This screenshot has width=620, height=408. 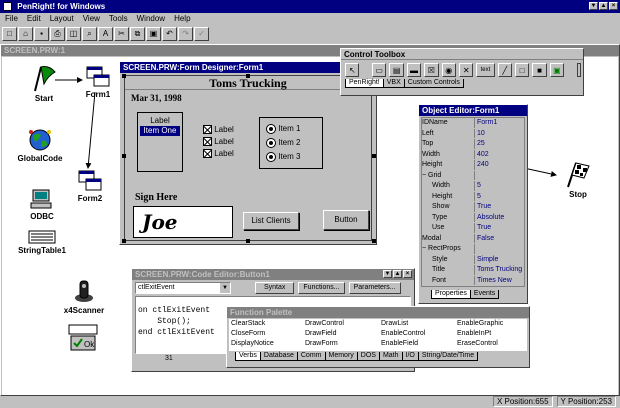 I want to click on start-node: Start, so click(x=44, y=83).